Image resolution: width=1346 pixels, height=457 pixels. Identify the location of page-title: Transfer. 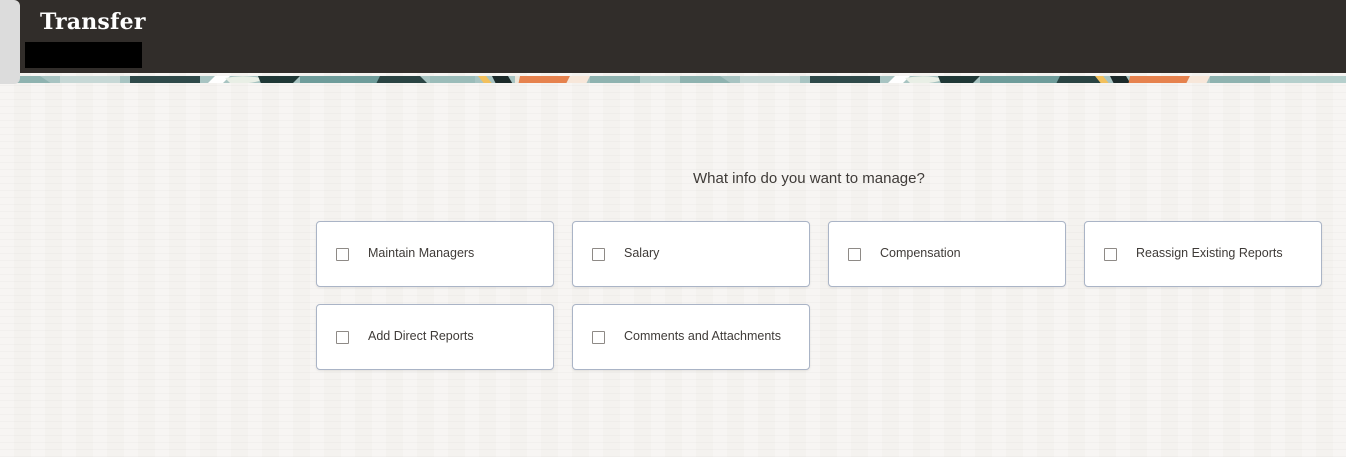
(93, 22).